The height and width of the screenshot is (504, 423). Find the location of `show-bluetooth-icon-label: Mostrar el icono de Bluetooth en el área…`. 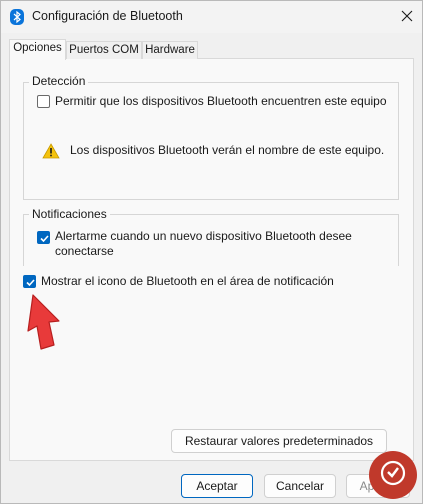

show-bluetooth-icon-label: Mostrar el icono de Bluetooth en el área… is located at coordinates (187, 281).